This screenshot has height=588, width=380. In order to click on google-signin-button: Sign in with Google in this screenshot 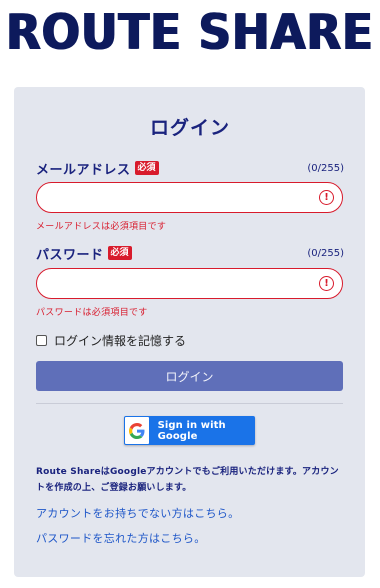, I will do `click(189, 430)`.